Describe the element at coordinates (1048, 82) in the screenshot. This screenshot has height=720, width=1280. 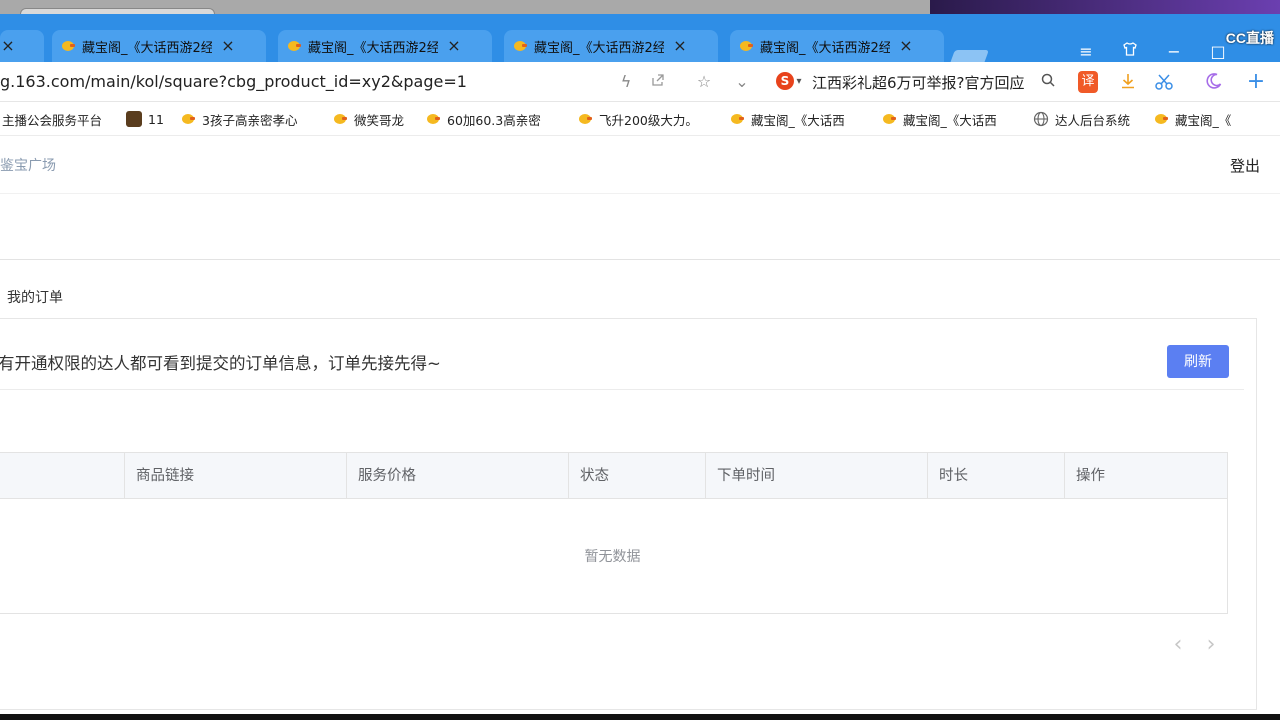
I see `search-icon` at that location.